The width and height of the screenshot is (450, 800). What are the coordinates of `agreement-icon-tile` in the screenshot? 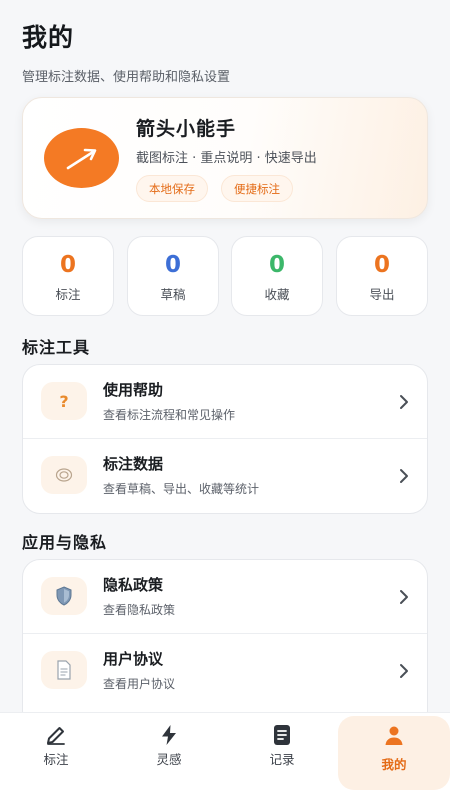 It's located at (64, 670).